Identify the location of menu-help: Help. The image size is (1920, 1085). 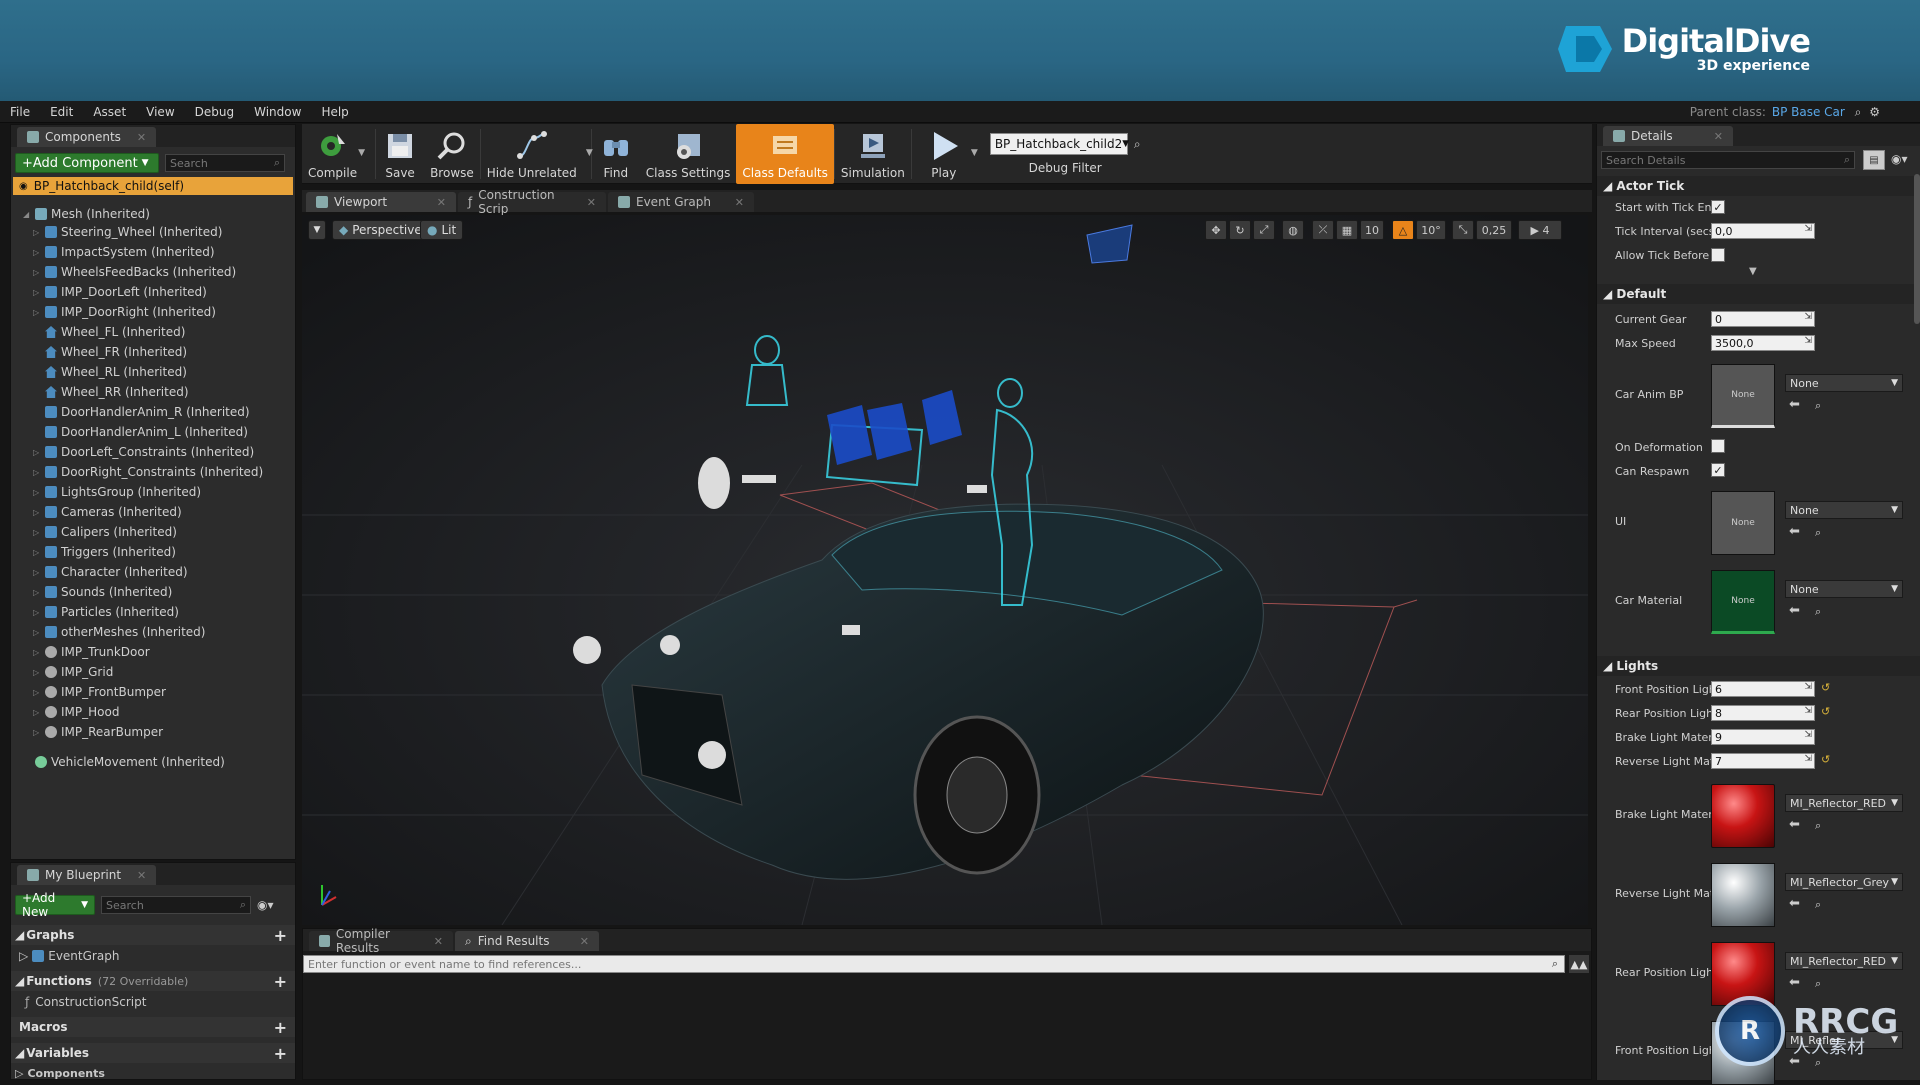
(334, 112).